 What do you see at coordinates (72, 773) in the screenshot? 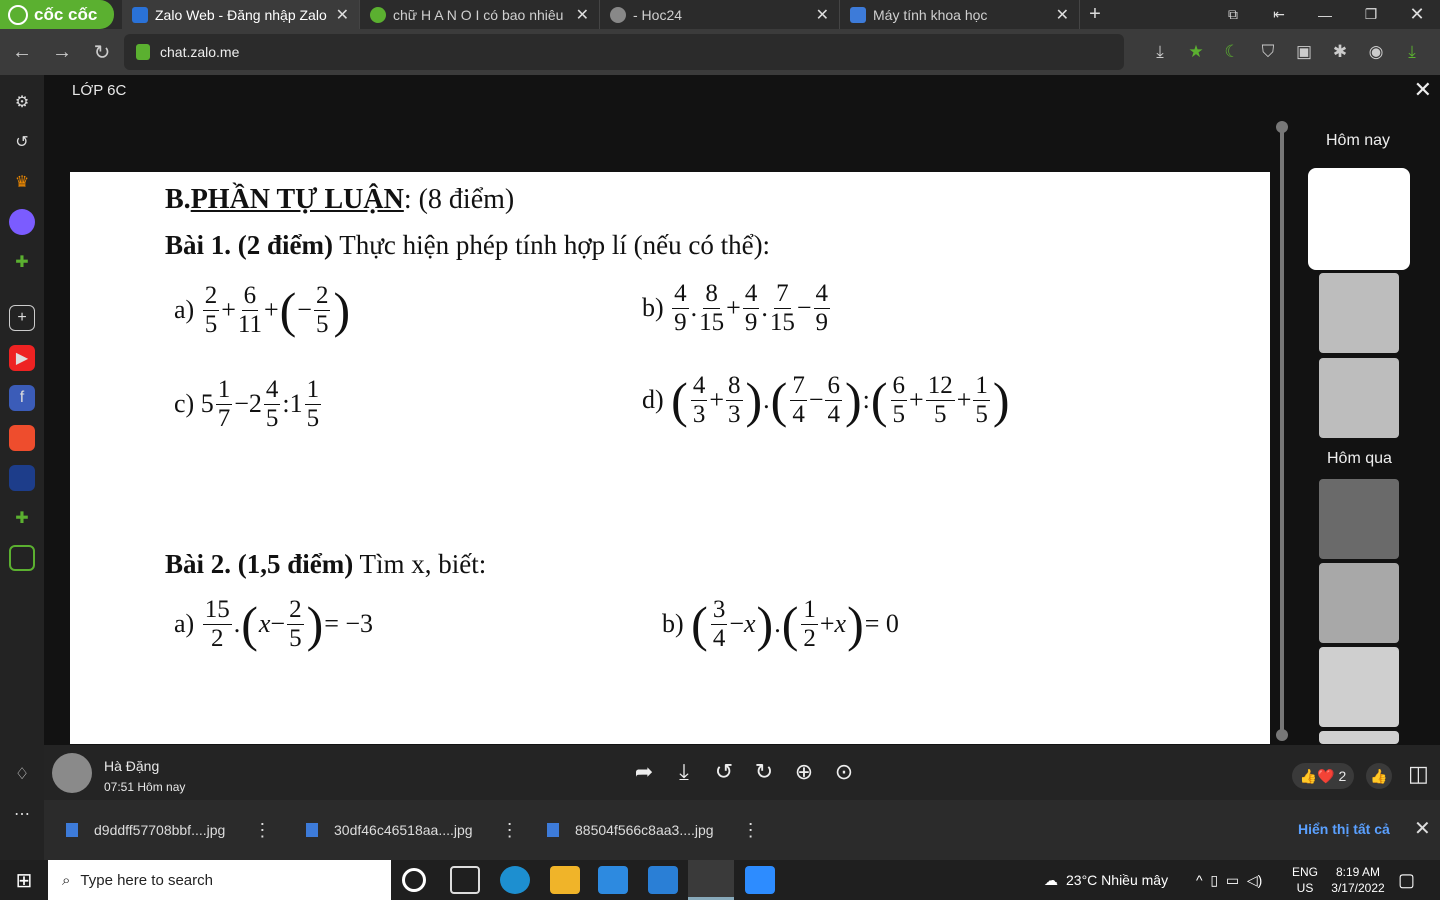
I see `avatar` at bounding box center [72, 773].